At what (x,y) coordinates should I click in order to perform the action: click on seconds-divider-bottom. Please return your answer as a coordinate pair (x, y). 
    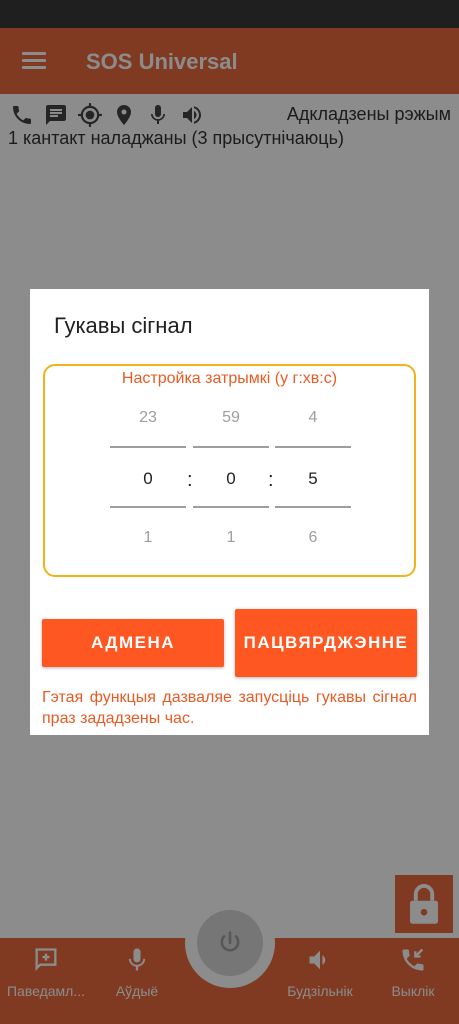
    Looking at the image, I should click on (313, 507).